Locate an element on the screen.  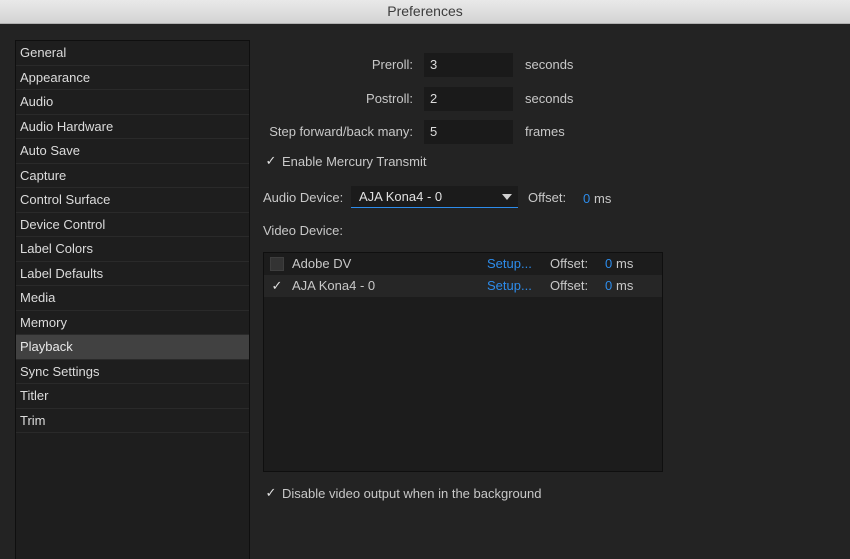
mercury-label: Enable Mercury Transmit is located at coordinates (354, 161).